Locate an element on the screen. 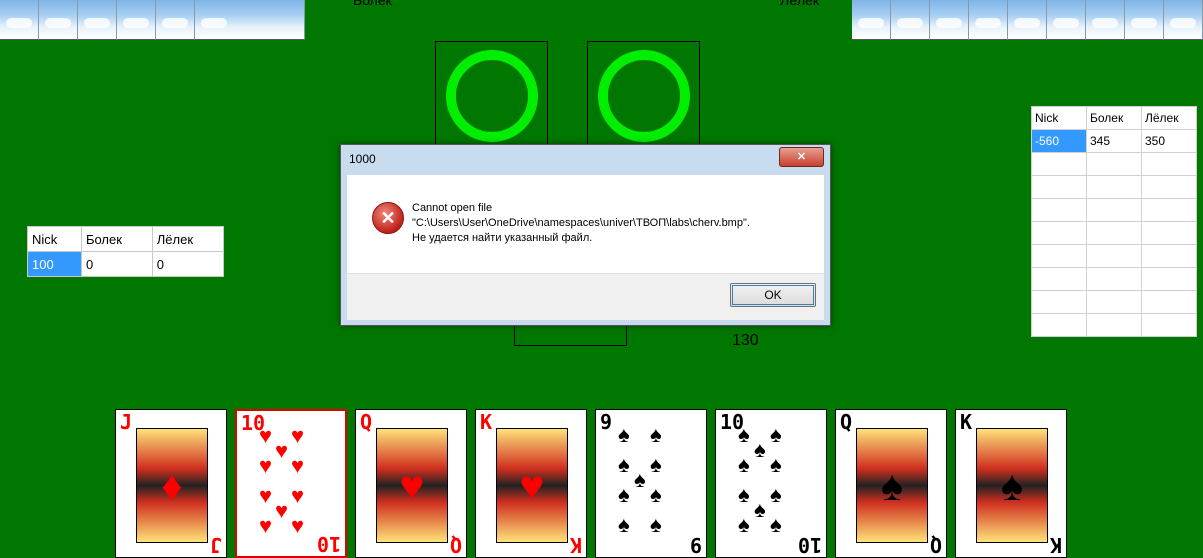 Image resolution: width=1203 pixels, height=558 pixels. close-button: ✕ is located at coordinates (801, 157).